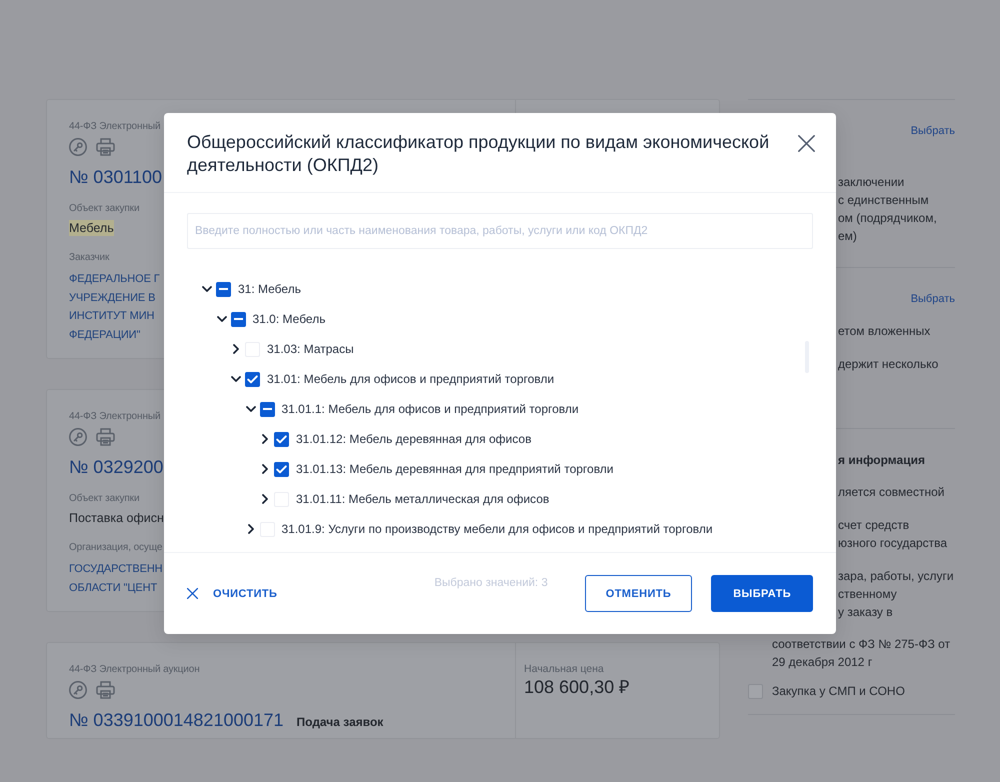  Describe the element at coordinates (861, 653) in the screenshot. I see `option-text: соответствии с ФЗ № 275-ФЗ от 29 декабря 2012 г` at that location.